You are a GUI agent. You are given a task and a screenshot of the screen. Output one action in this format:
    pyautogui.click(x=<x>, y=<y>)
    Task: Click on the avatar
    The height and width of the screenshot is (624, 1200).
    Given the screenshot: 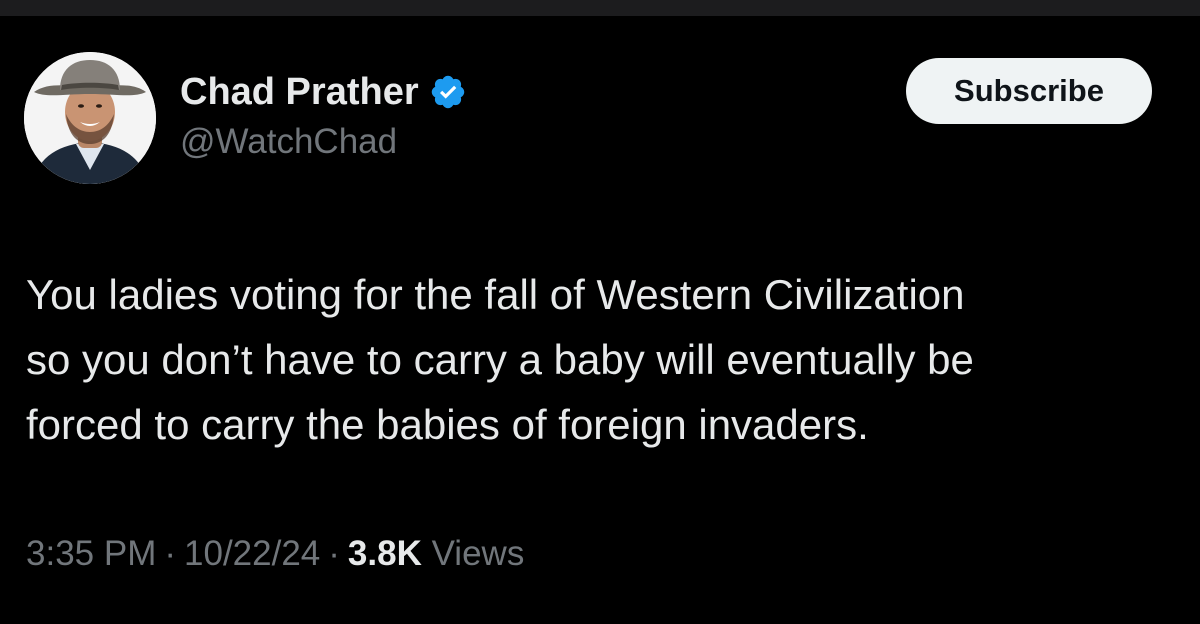 What is the action you would take?
    pyautogui.click(x=90, y=118)
    